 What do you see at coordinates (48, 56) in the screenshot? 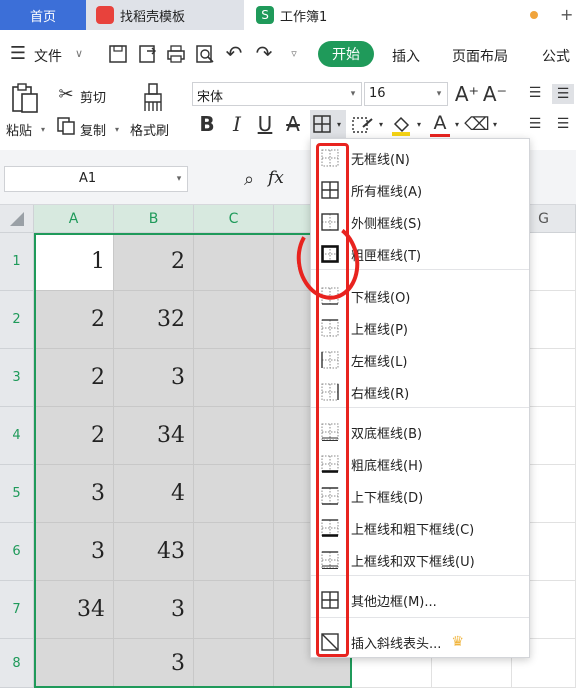
I see `menu-file: 文件` at bounding box center [48, 56].